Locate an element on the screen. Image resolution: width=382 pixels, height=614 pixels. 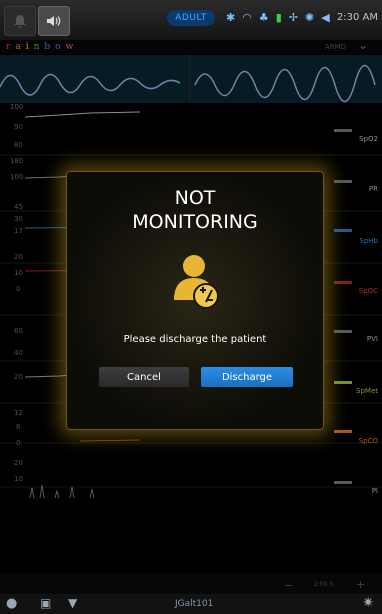
bottom-toolbar: ● ▣ ▼ JGalt101 ✷ is located at coordinates (191, 604).